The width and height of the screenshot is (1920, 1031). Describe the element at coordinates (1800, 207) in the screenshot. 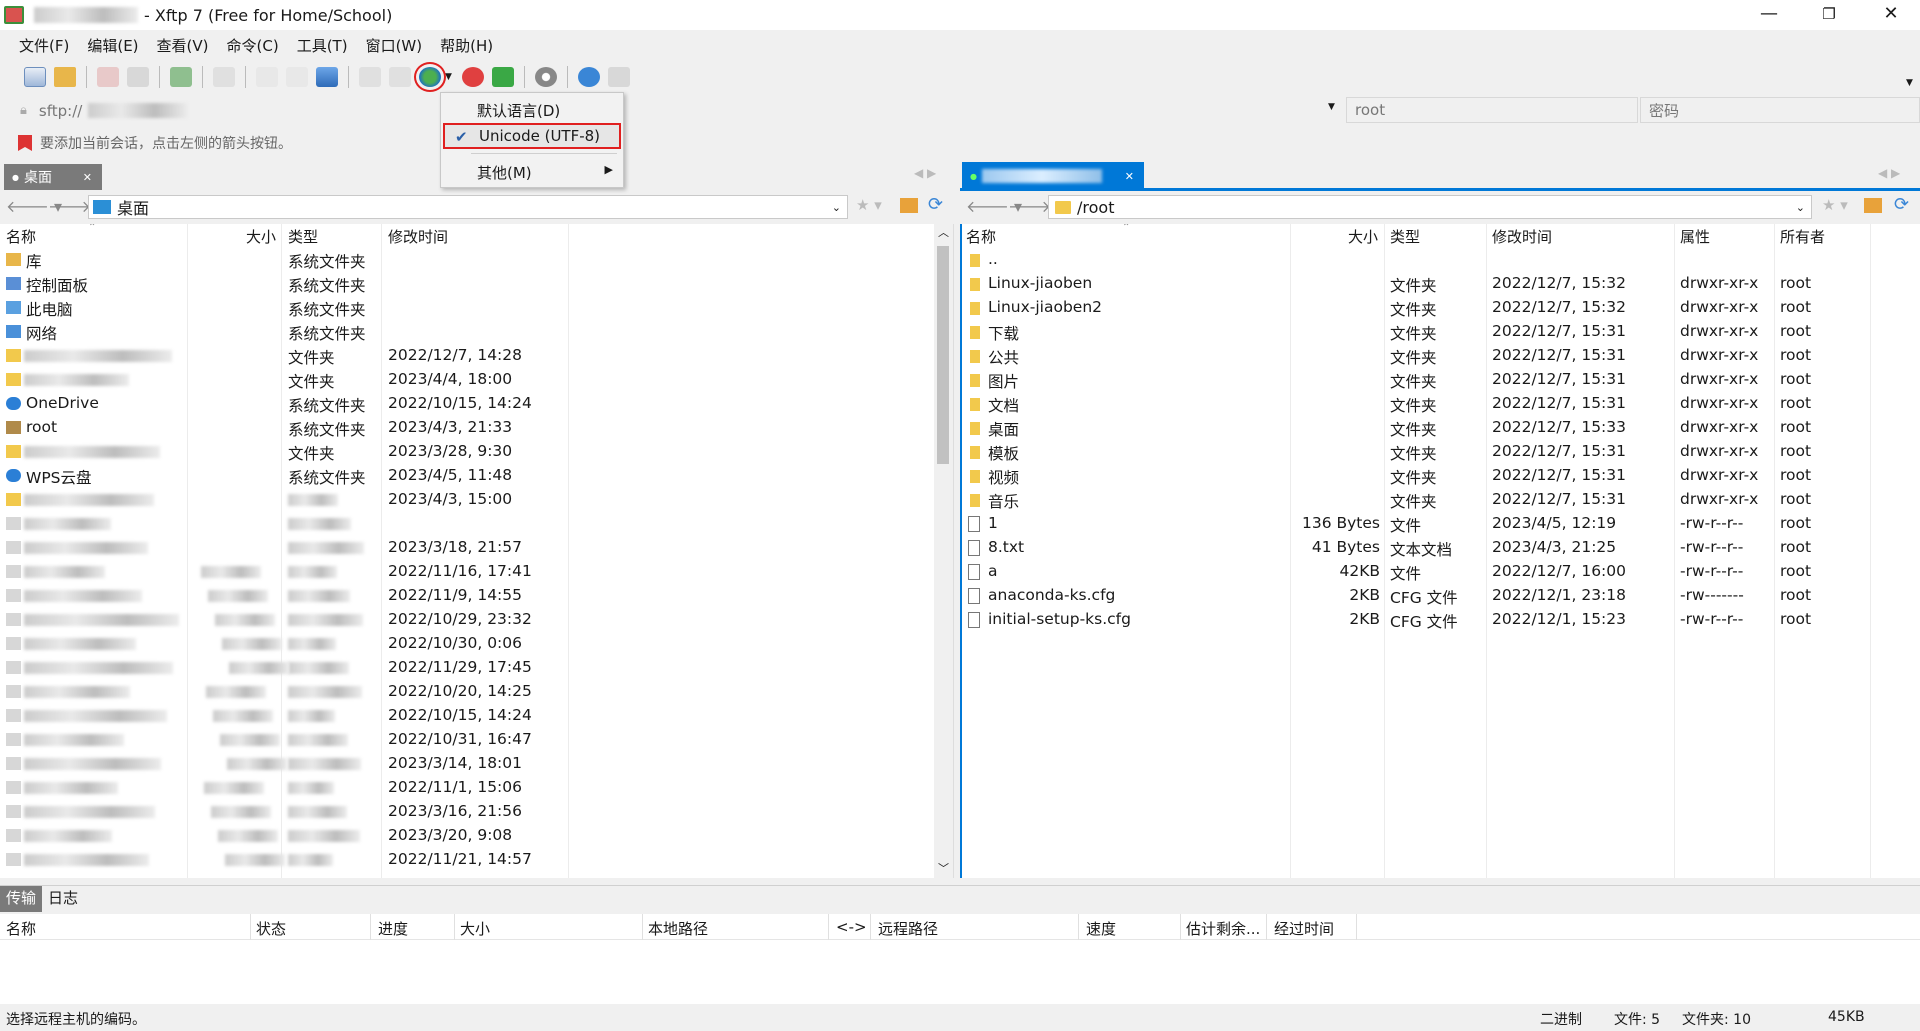

I see `remote-path-dropdown-icon: ⌄` at that location.